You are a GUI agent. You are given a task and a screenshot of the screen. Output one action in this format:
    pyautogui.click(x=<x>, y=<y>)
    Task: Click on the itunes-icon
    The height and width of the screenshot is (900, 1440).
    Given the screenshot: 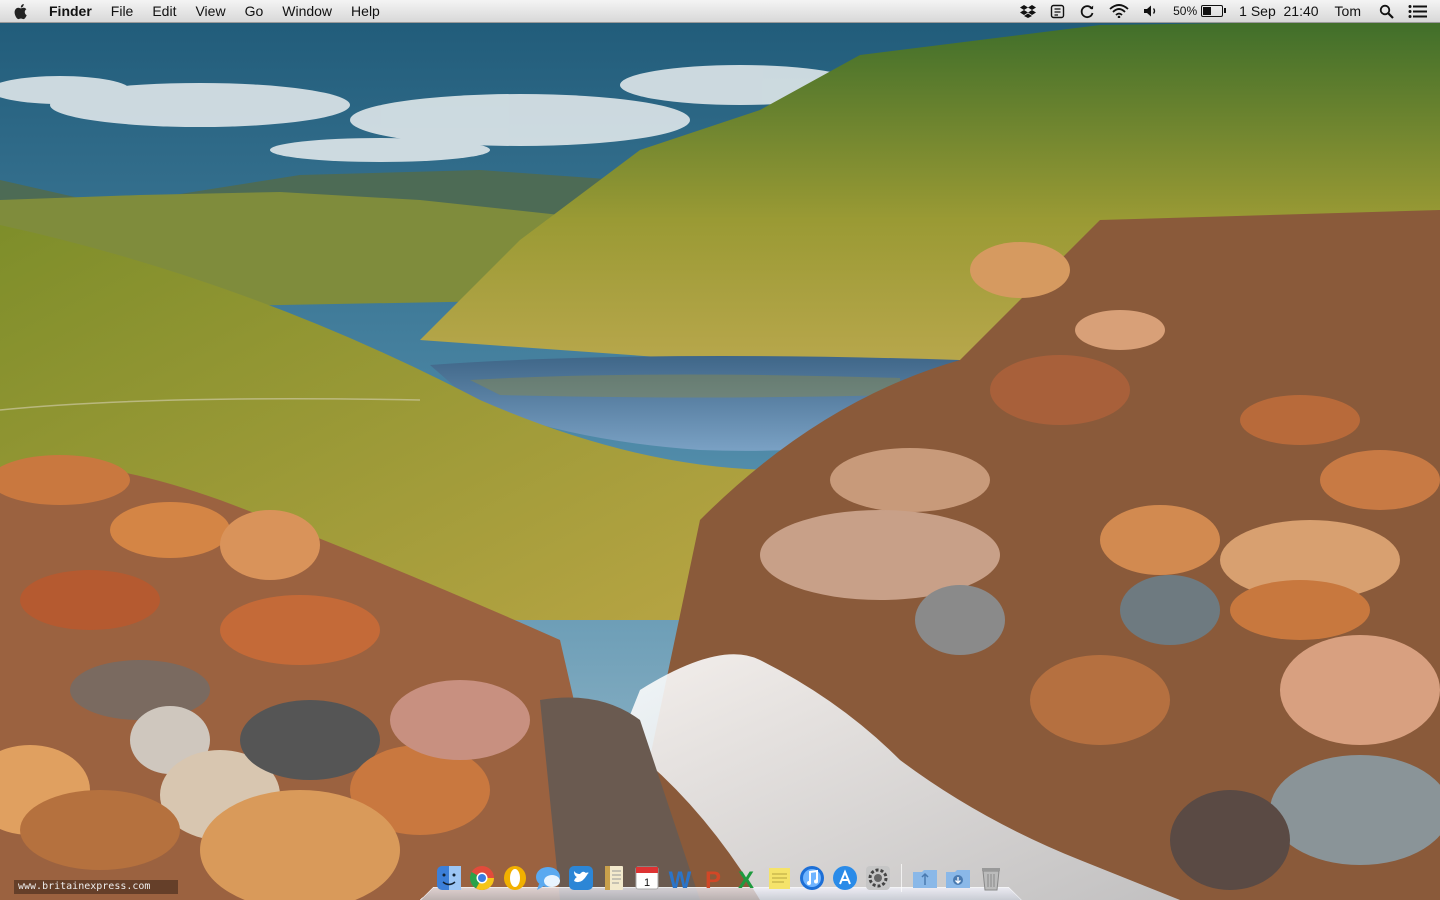 What is the action you would take?
    pyautogui.click(x=812, y=878)
    